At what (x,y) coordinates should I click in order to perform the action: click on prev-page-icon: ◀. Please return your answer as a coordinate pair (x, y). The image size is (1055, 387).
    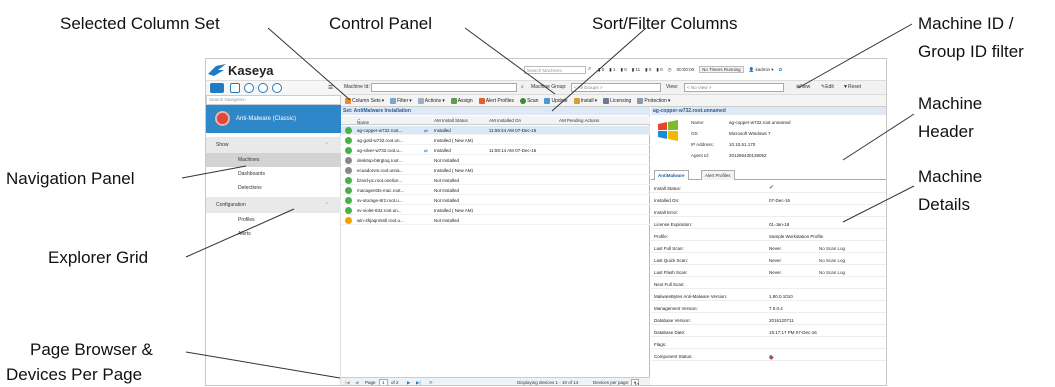
    Looking at the image, I should click on (356, 382).